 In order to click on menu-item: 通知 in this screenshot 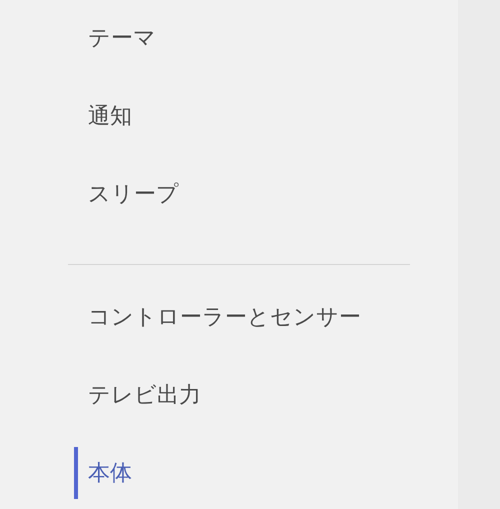, I will do `click(229, 116)`.